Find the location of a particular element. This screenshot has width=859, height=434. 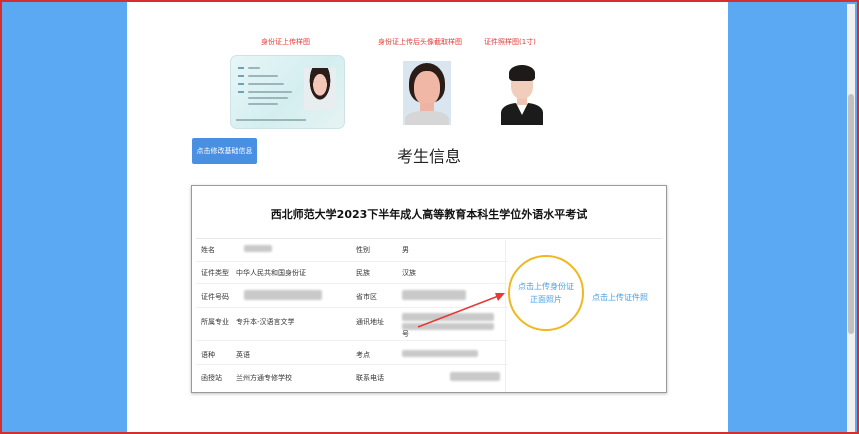

idphoto-sample-image is located at coordinates (522, 93).